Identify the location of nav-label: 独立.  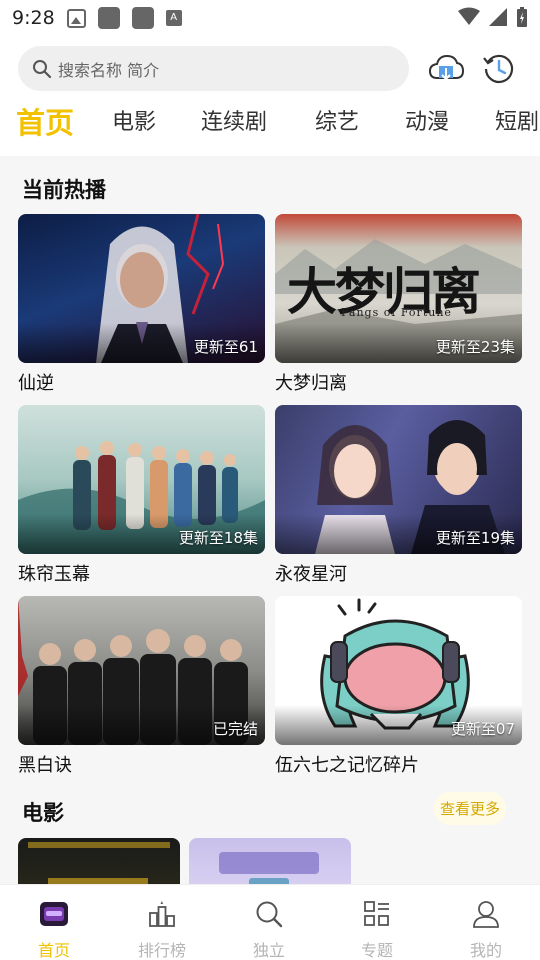
(268, 950).